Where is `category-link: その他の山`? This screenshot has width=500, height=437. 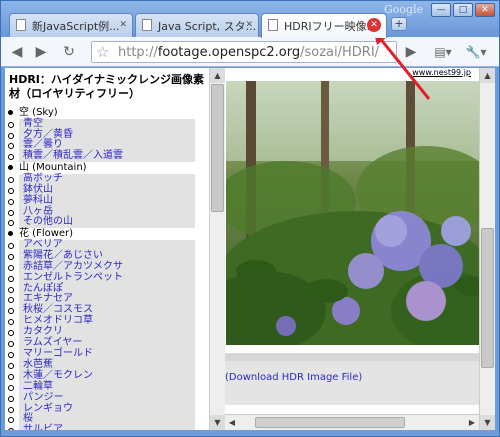 category-link: その他の山 is located at coordinates (101, 223).